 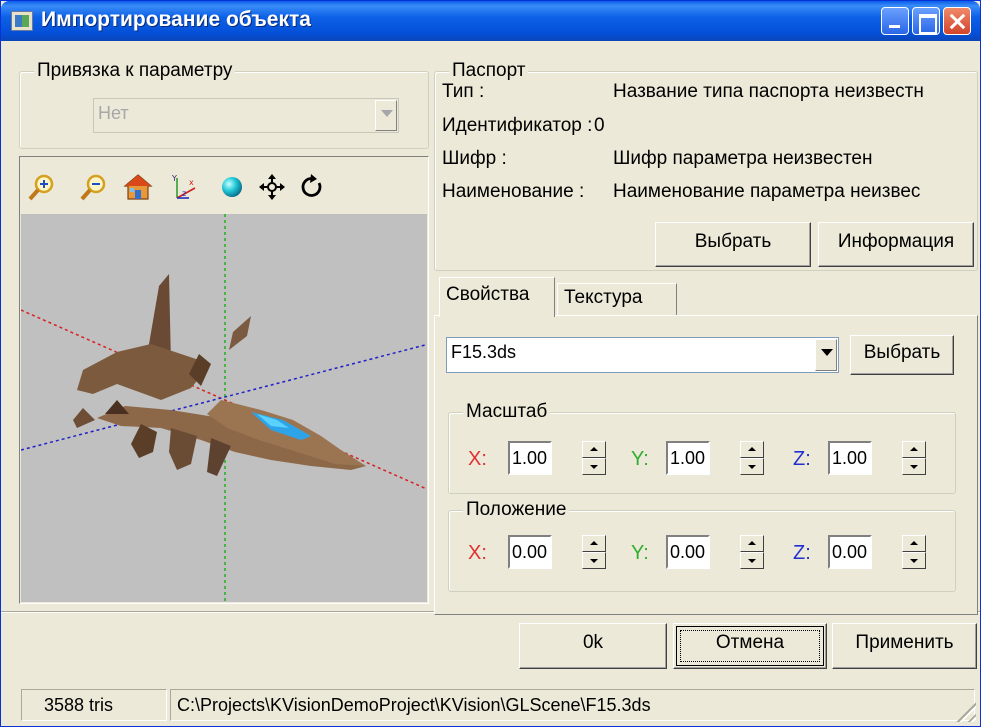 I want to click on aircraft-model, so click(x=219, y=375).